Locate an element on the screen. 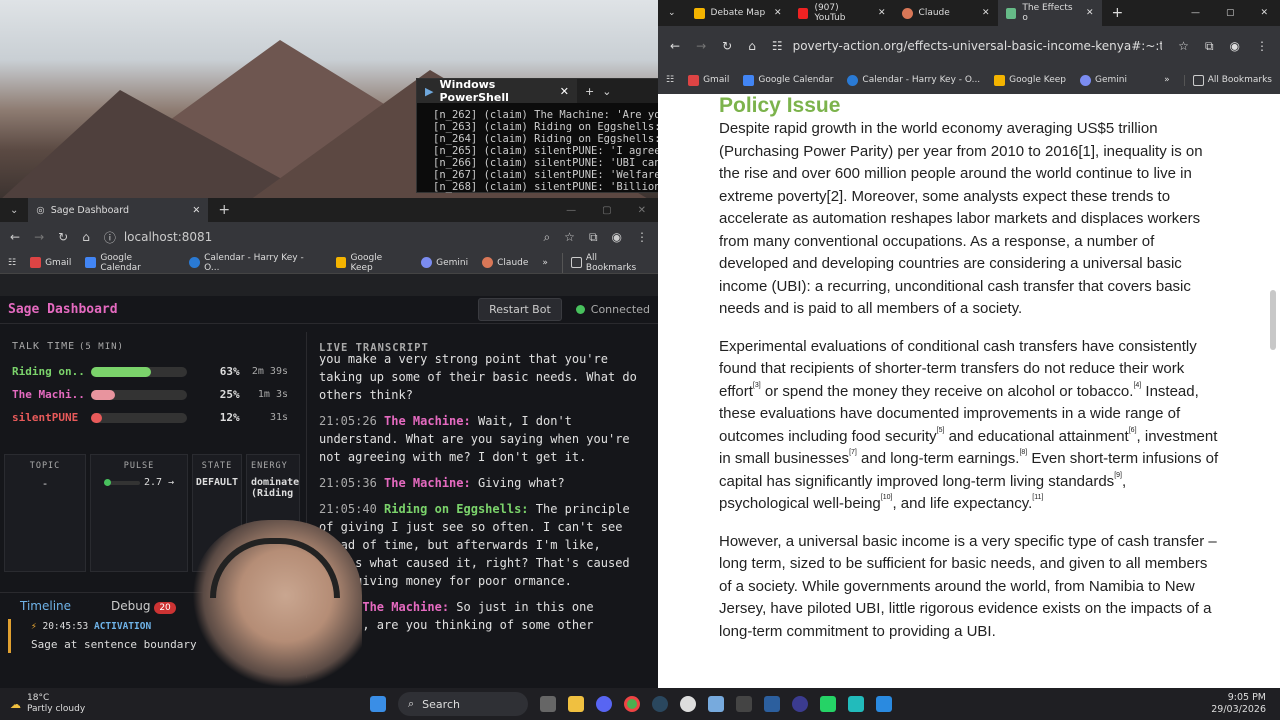 The image size is (1280, 720). terminal-icon is located at coordinates (744, 704).